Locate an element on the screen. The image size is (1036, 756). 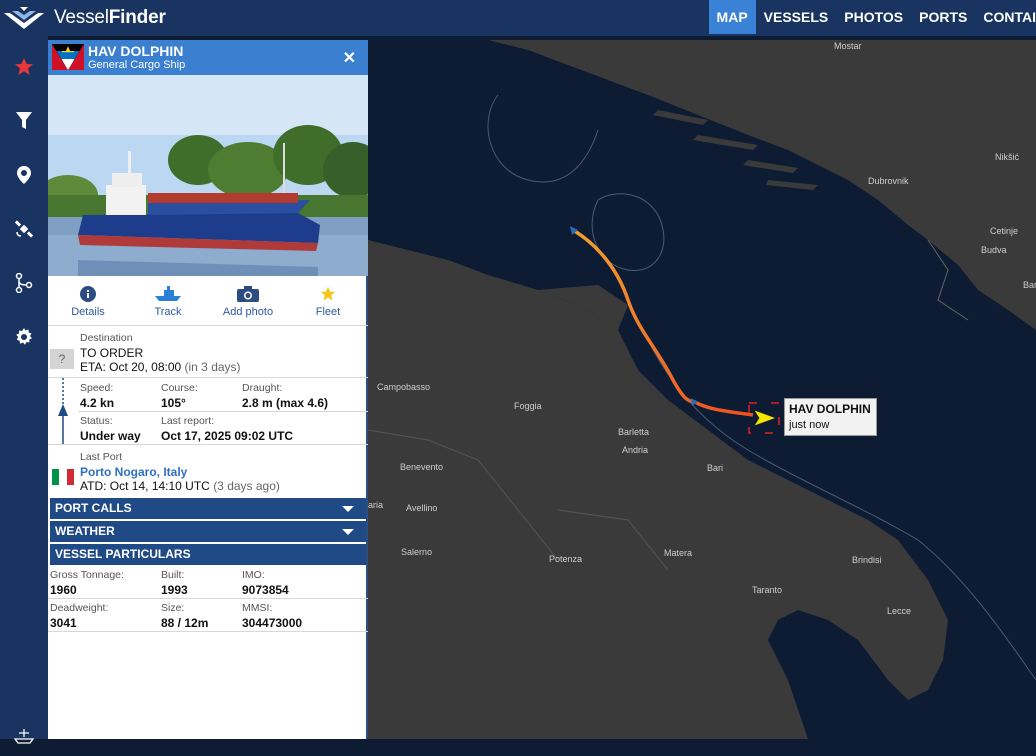
vessel-tooltip: HAV DOLPHIN just now is located at coordinates (830, 417).